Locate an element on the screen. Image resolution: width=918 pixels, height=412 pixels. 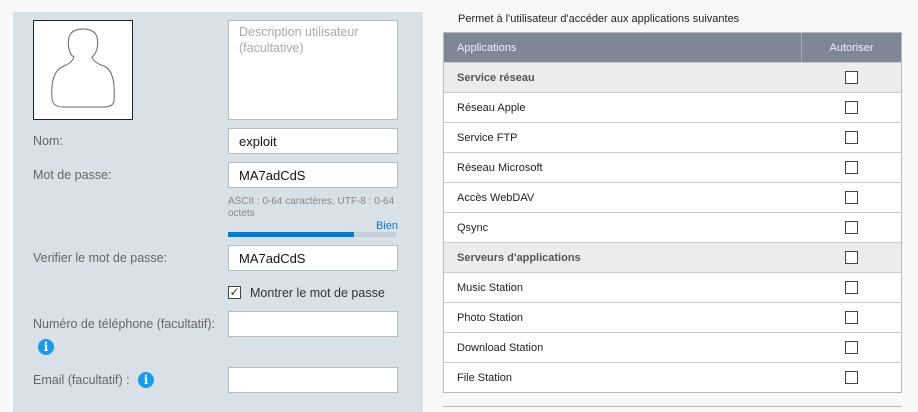
table-row: Photo Station is located at coordinates (672, 317).